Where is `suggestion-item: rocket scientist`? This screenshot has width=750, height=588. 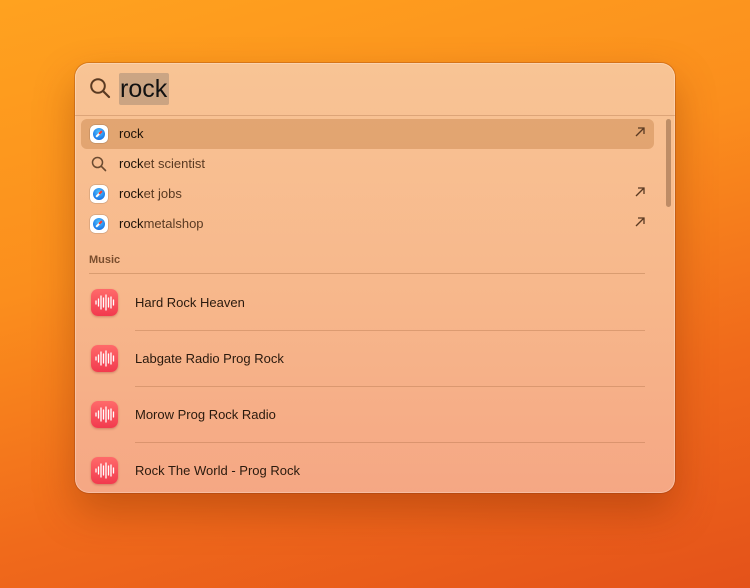
suggestion-item: rocket scientist is located at coordinates (367, 164).